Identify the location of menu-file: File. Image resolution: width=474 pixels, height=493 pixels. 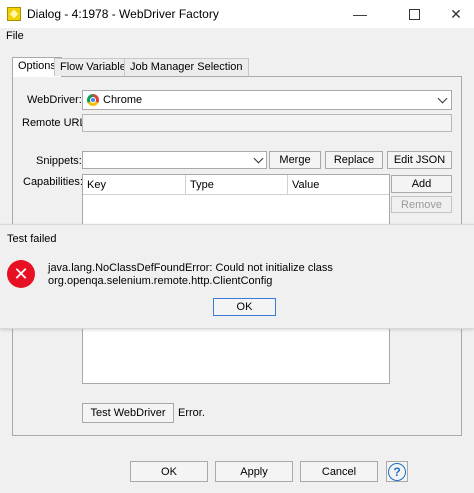
(15, 36).